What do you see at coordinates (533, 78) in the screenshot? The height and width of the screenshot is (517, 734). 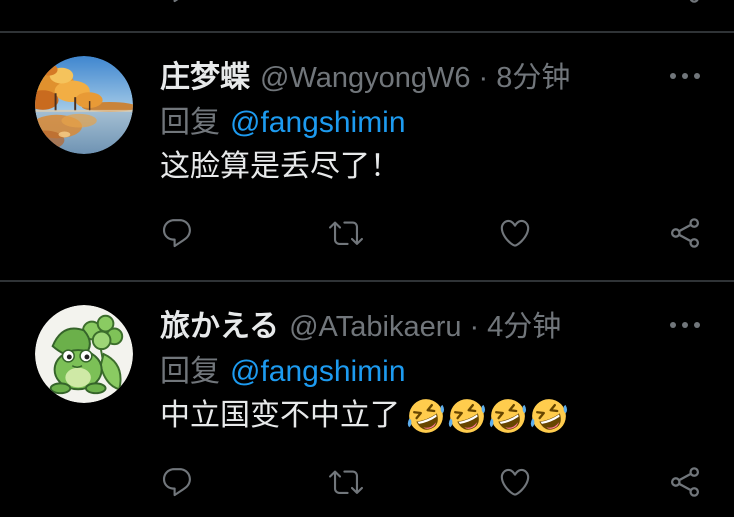 I see `timestamp: 8分钟` at bounding box center [533, 78].